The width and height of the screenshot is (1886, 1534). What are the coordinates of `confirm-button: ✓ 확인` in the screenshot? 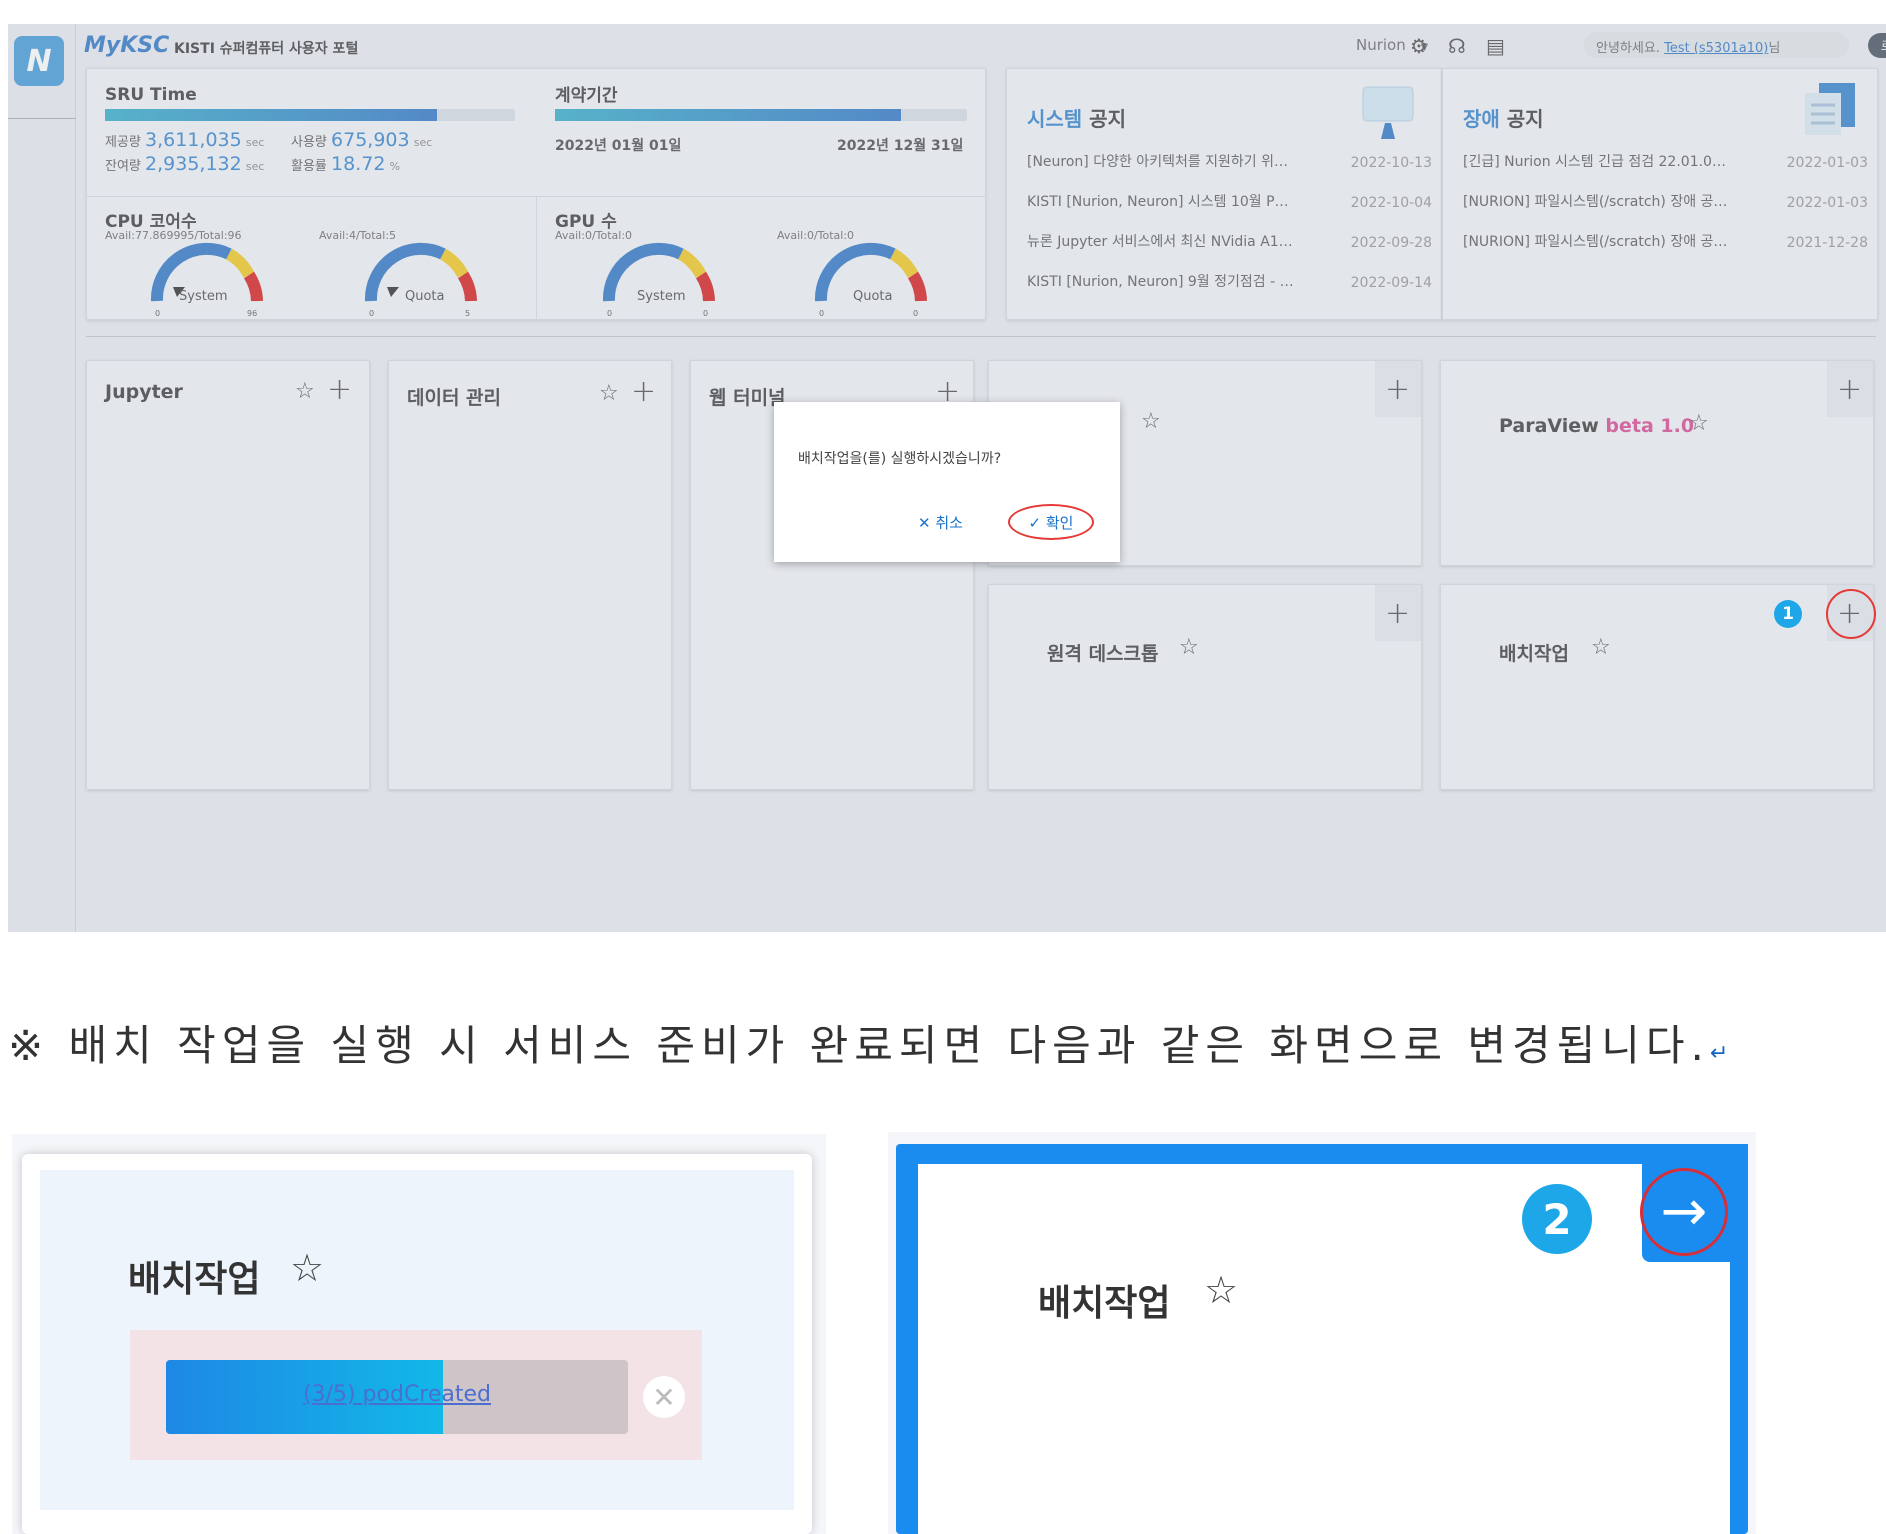 It's located at (1051, 522).